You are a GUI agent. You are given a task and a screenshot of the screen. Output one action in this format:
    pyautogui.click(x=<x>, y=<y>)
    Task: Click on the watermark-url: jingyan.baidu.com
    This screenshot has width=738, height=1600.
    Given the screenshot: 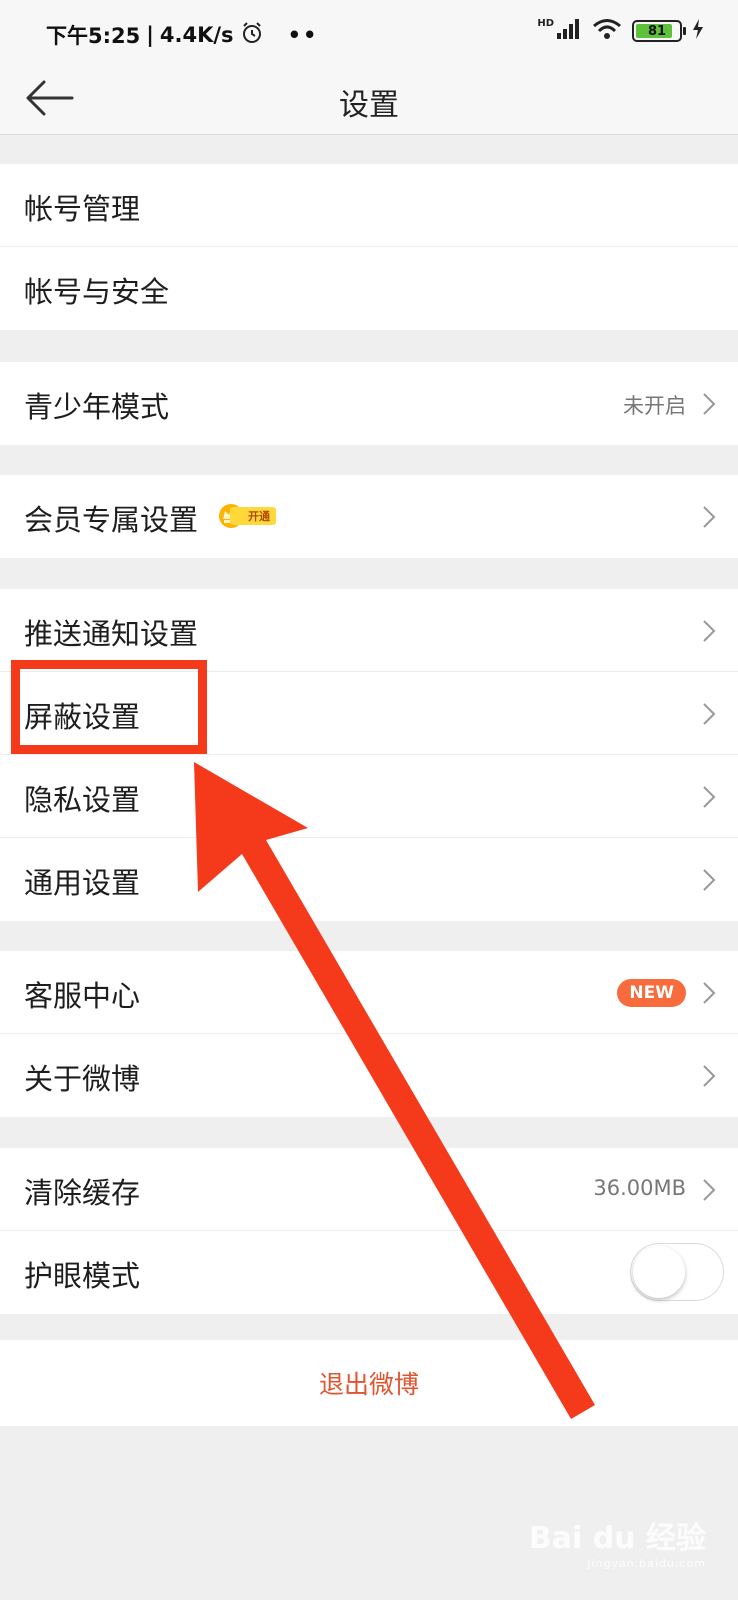 What is the action you would take?
    pyautogui.click(x=646, y=1563)
    